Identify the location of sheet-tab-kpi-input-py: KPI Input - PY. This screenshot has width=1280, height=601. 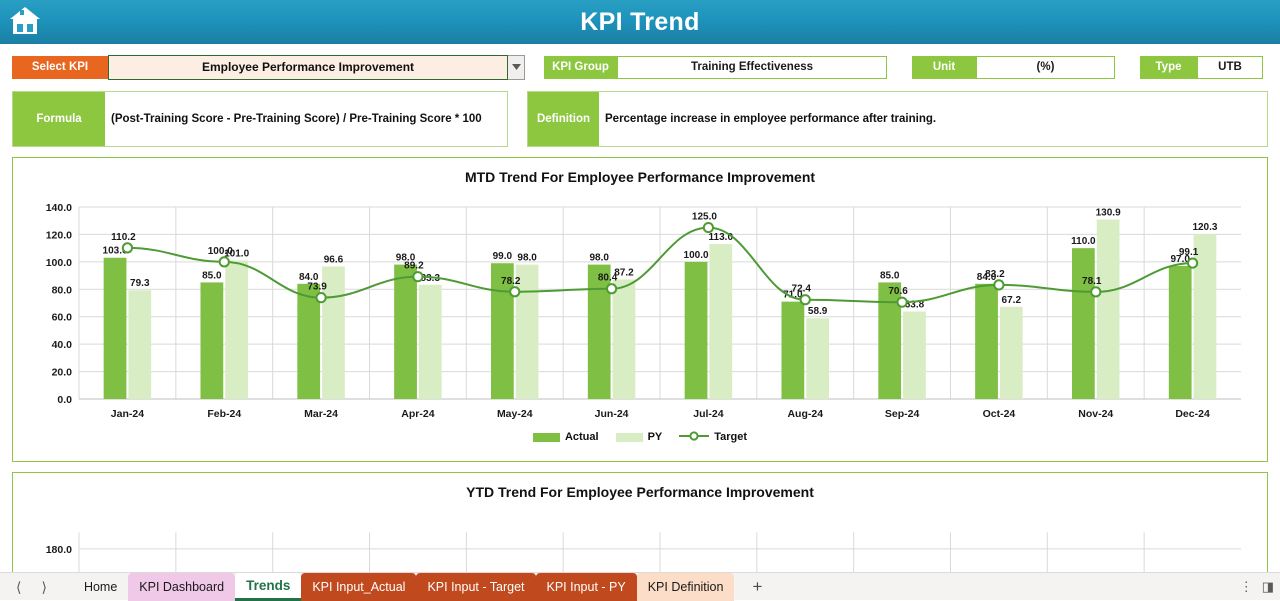
(586, 587).